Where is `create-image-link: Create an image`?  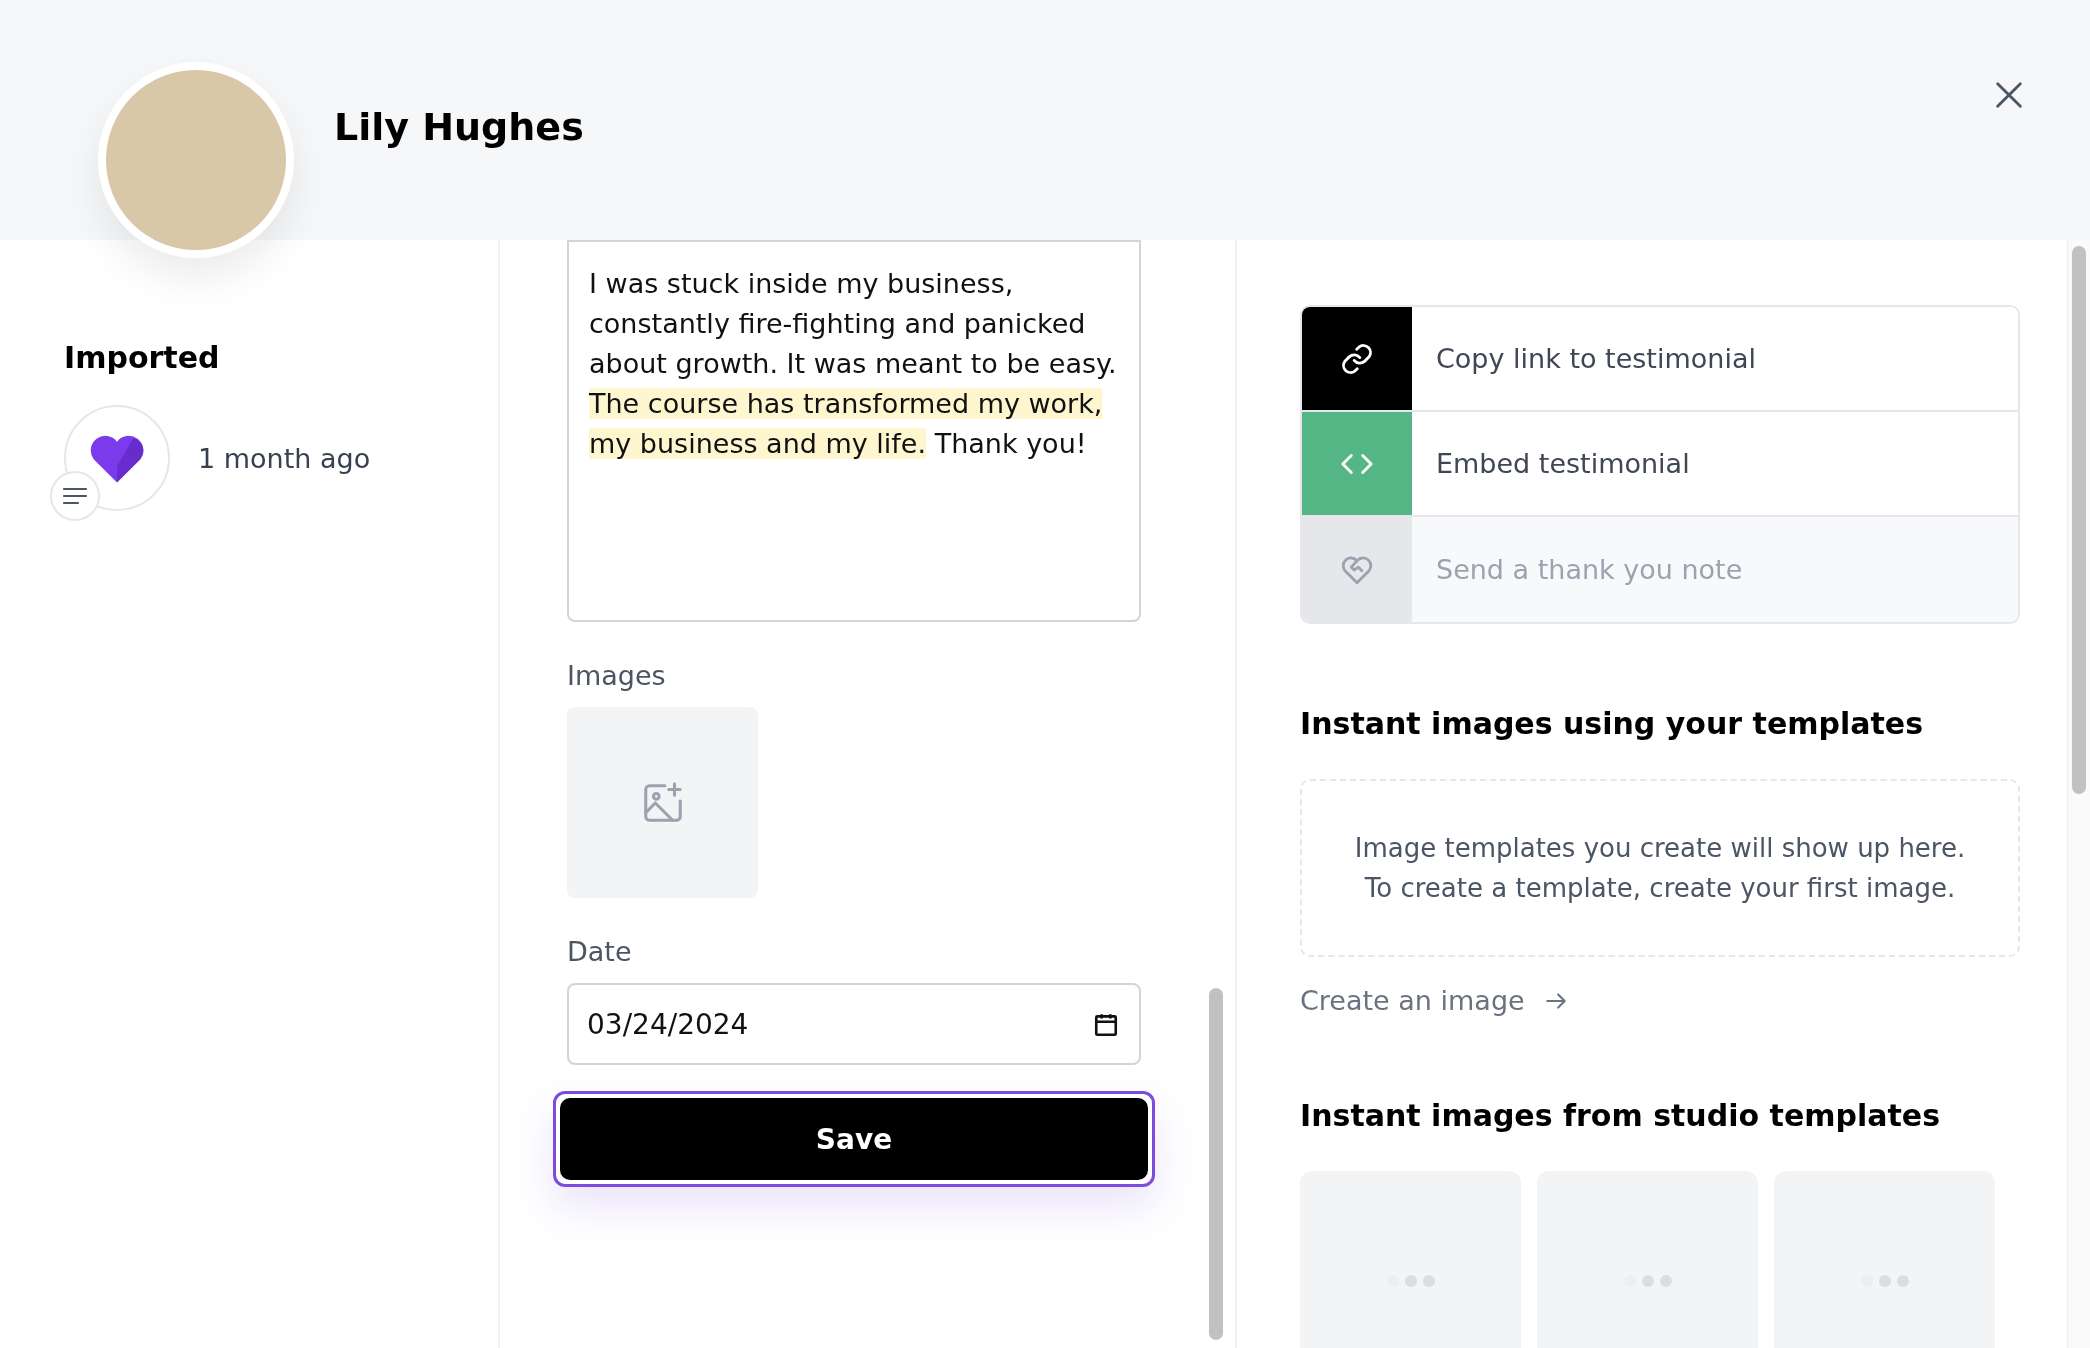 create-image-link: Create an image is located at coordinates (1434, 1000).